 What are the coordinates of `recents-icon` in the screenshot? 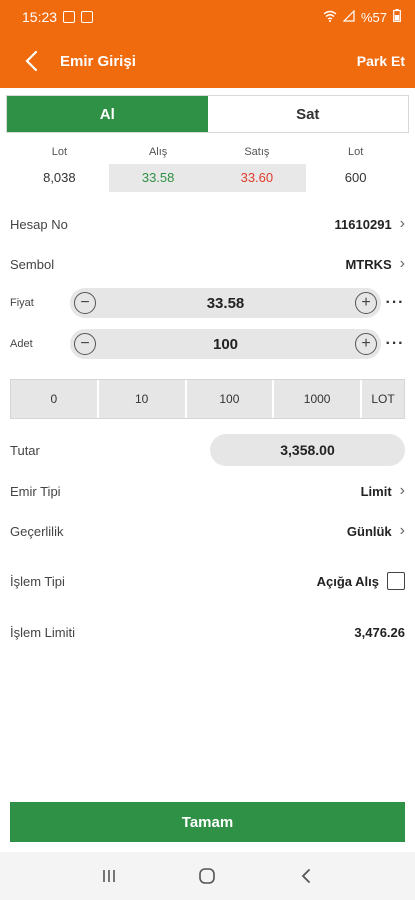 It's located at (109, 876).